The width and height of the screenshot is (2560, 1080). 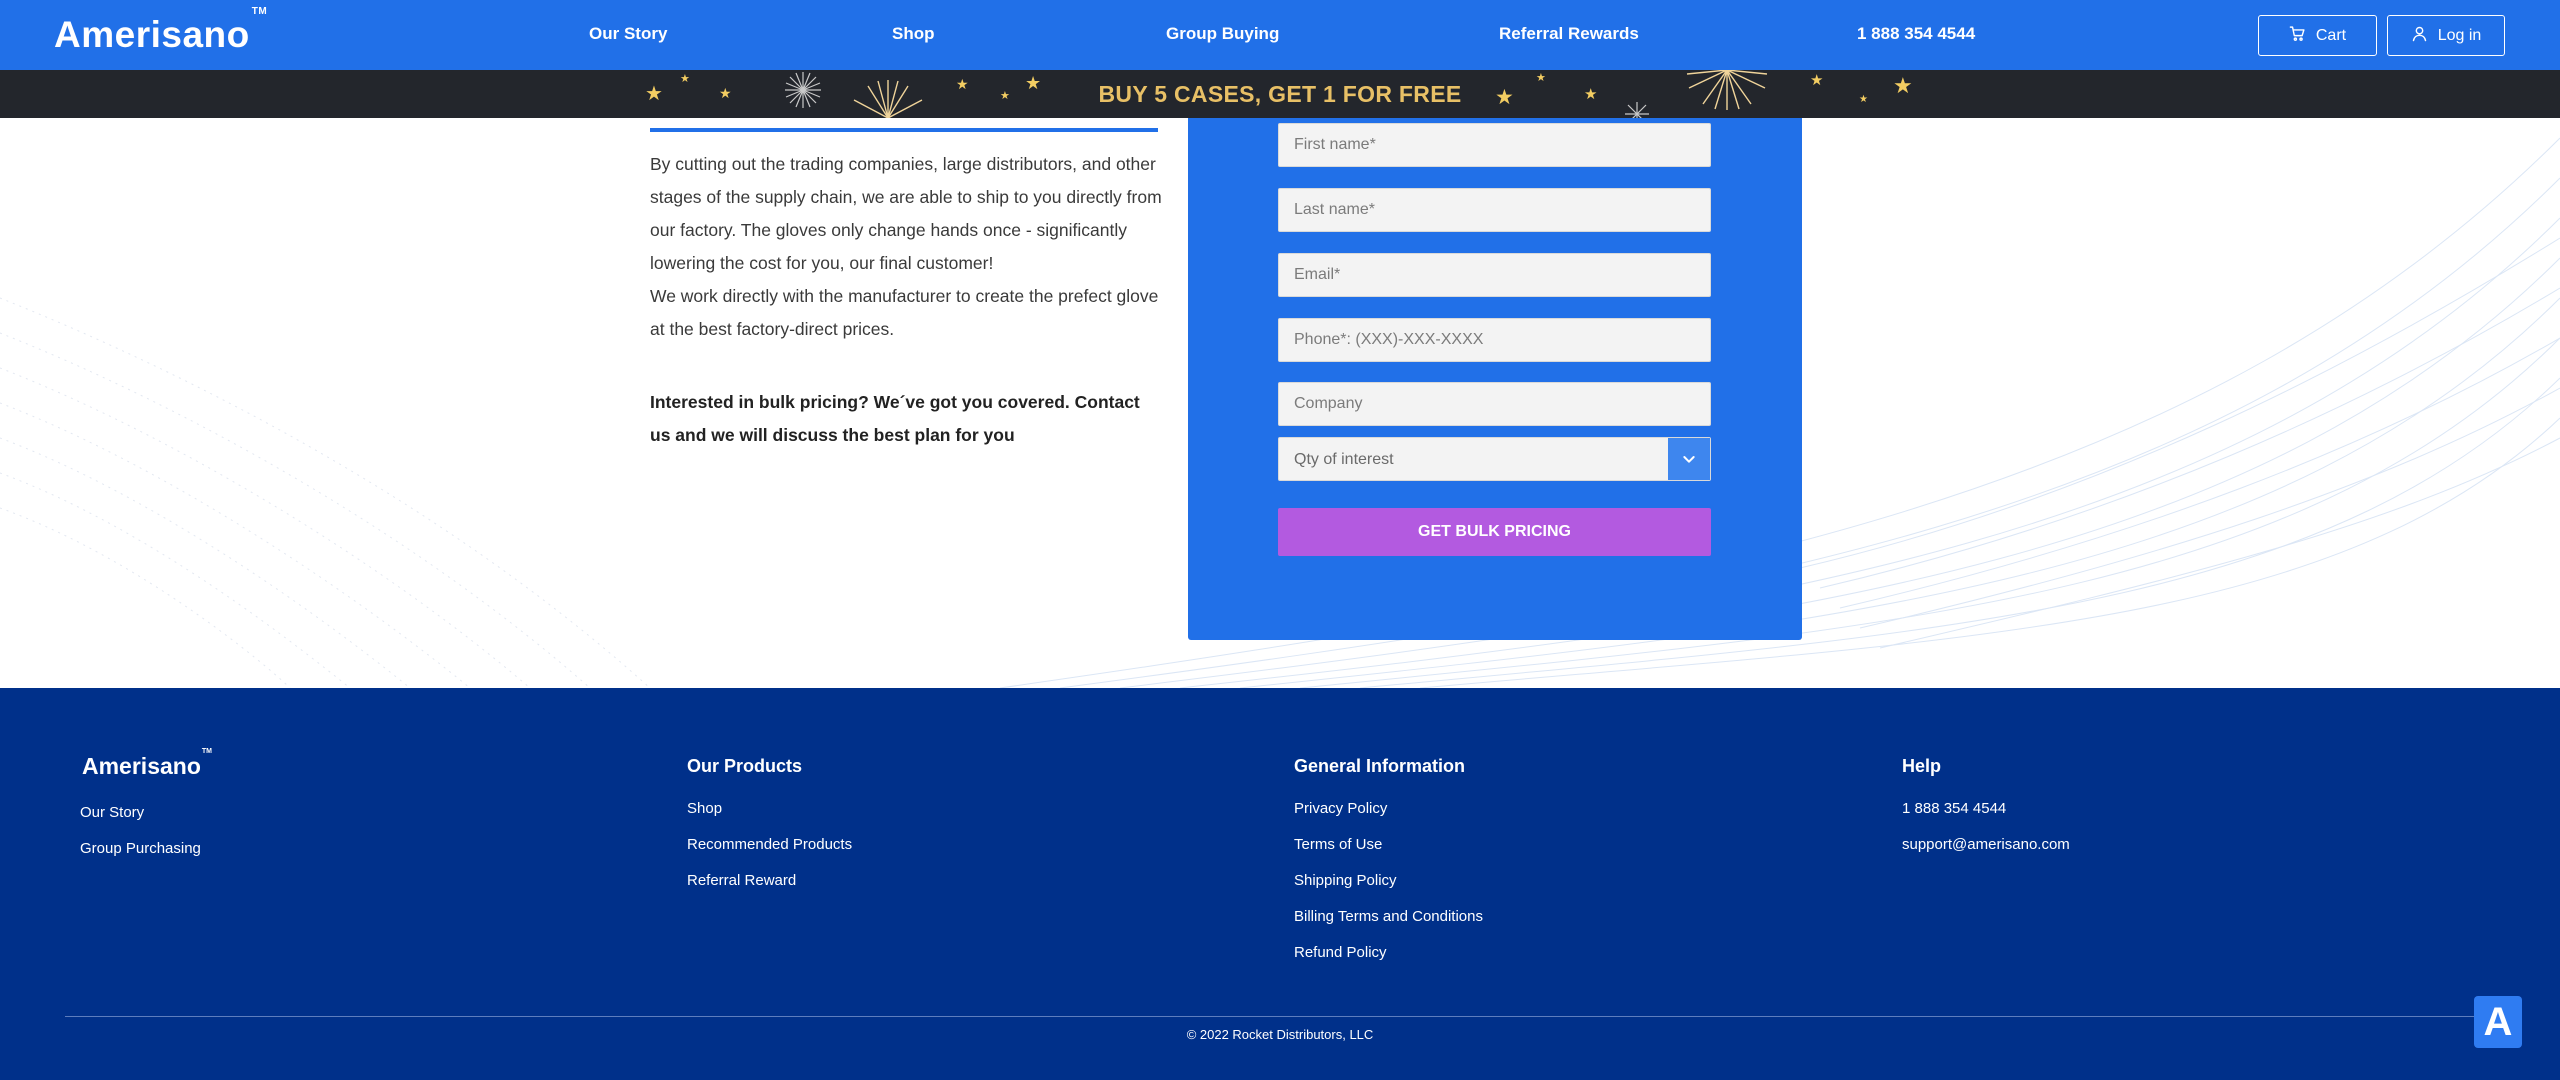 I want to click on footer-brand-logo: AmerisanoTM, so click(x=147, y=764).